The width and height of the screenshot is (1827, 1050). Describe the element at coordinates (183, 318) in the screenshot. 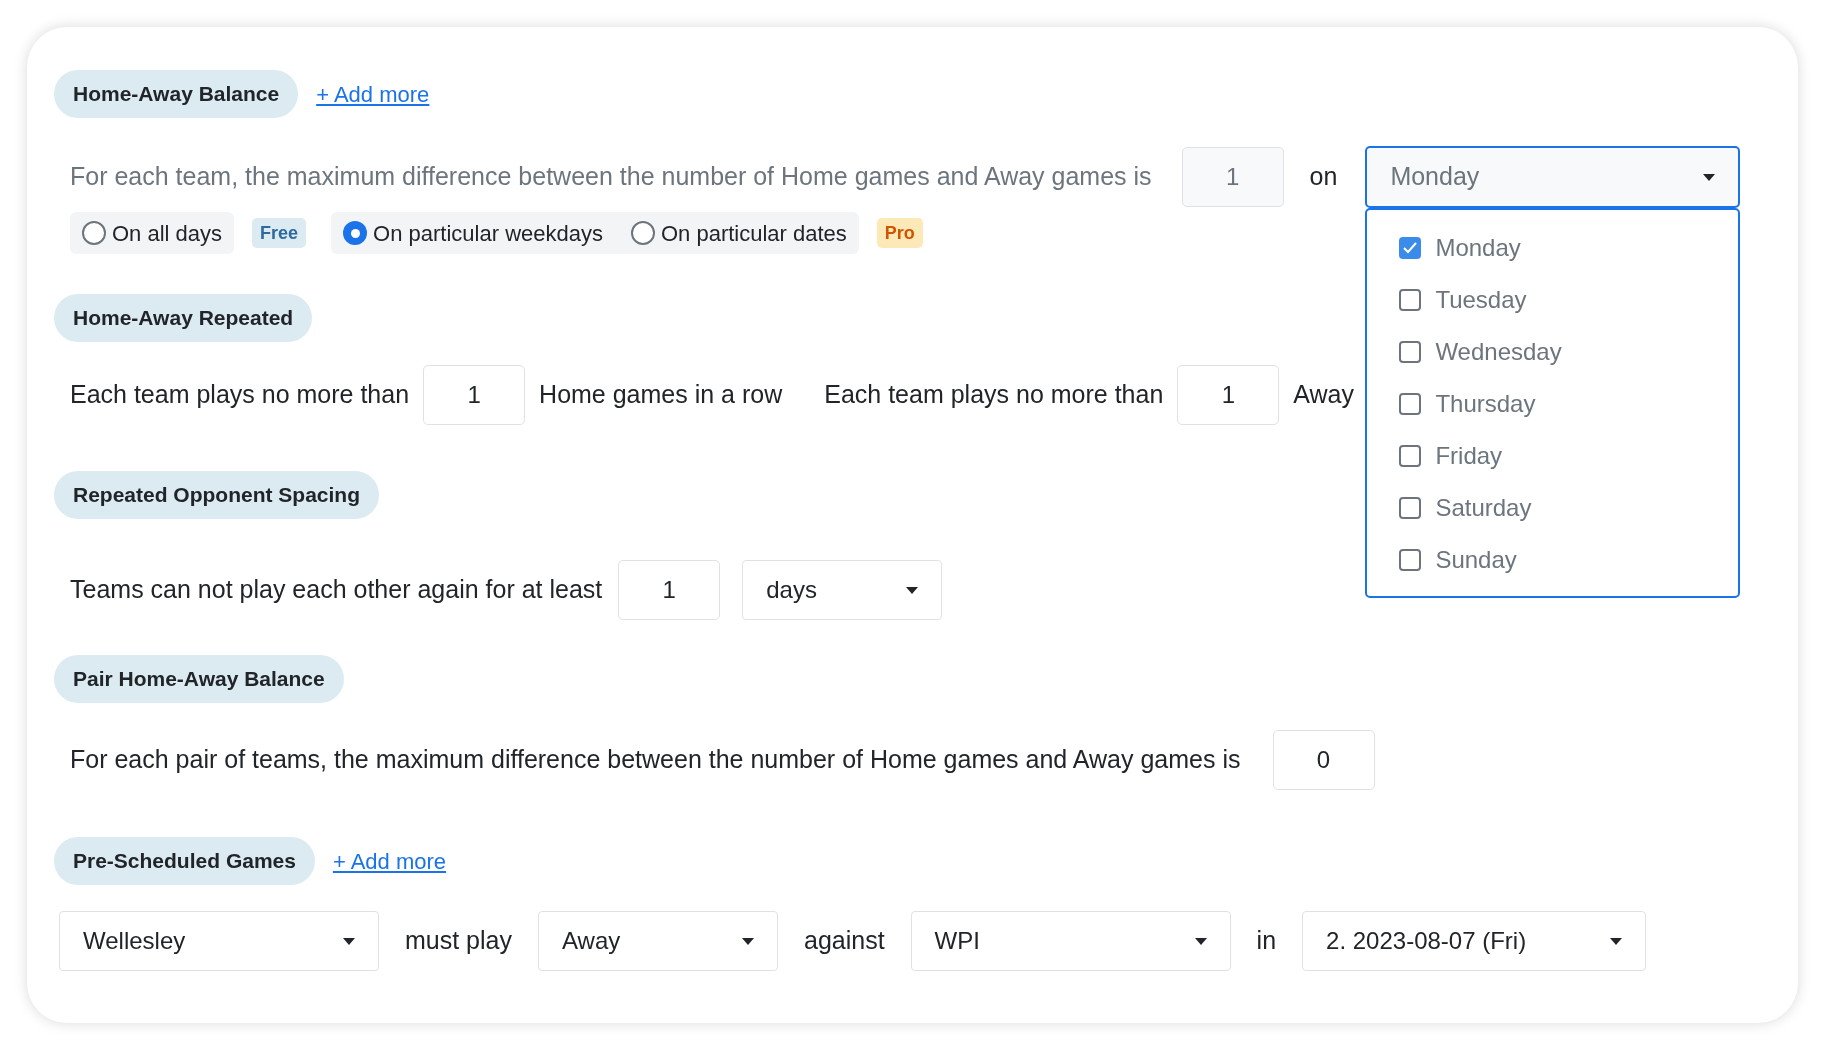

I see `section-heading: Home-Away Repeated` at that location.